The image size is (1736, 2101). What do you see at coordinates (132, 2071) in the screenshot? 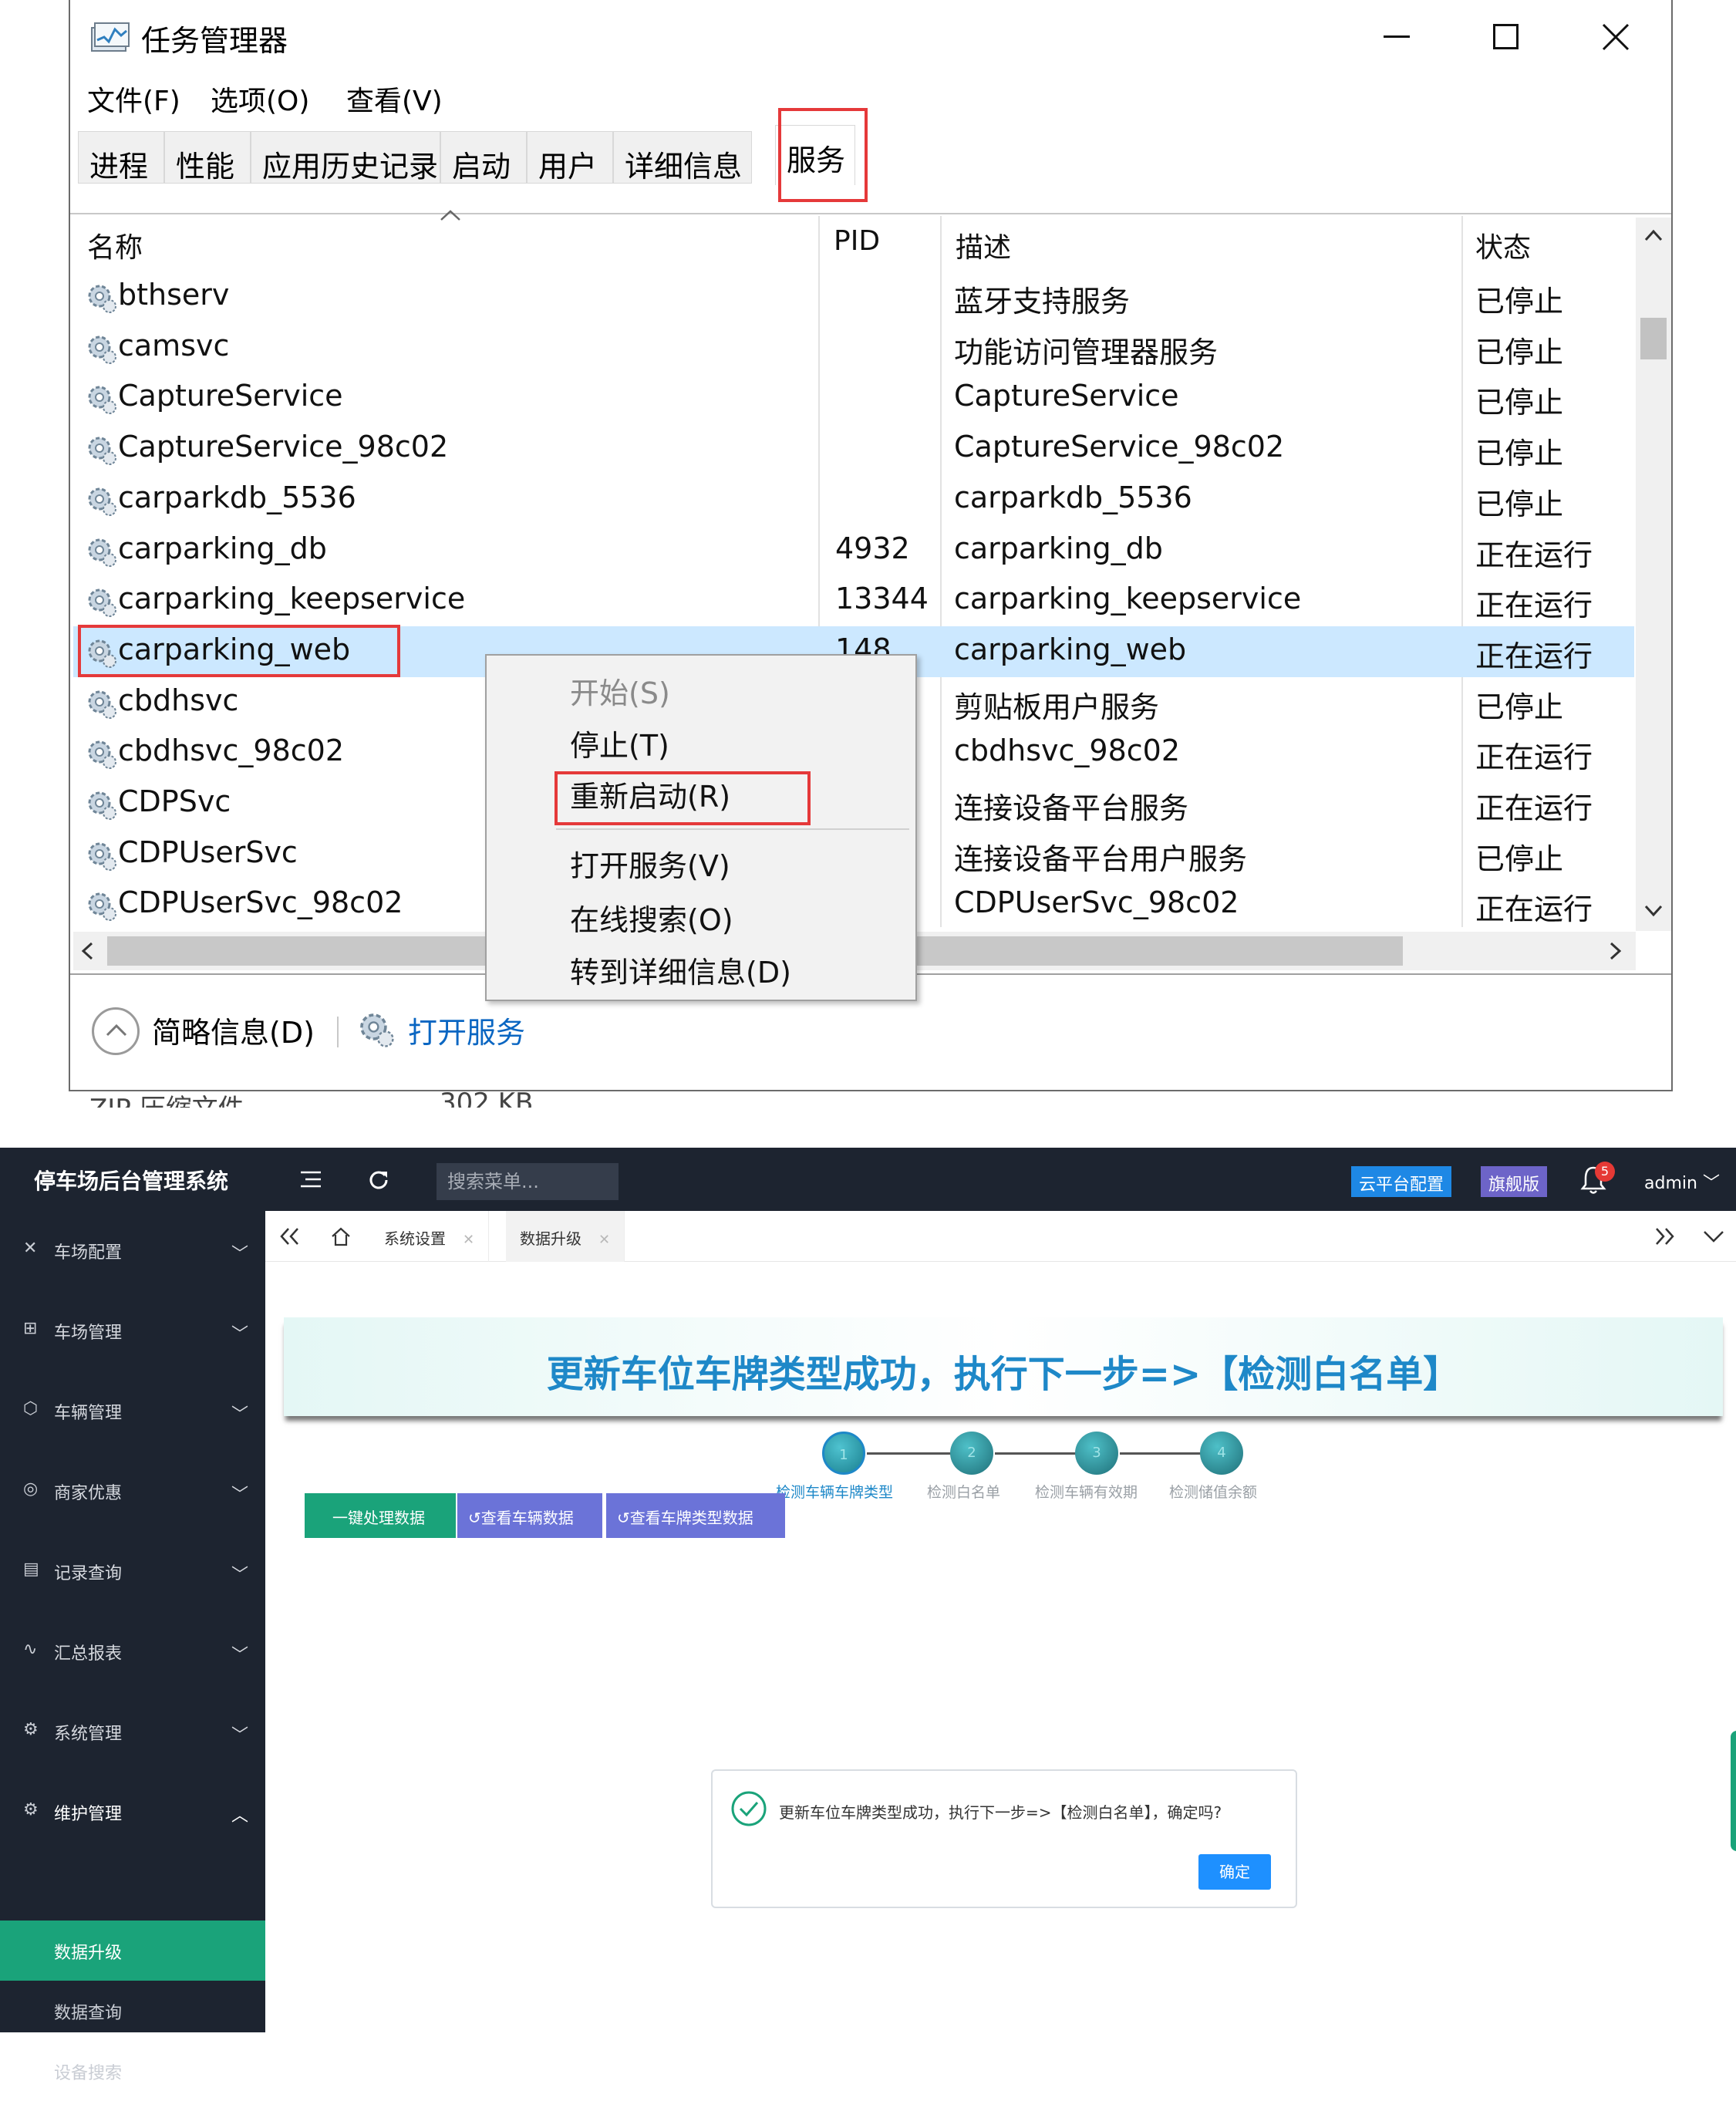
I see `sidebar-sub-device-search: 设备搜索` at bounding box center [132, 2071].